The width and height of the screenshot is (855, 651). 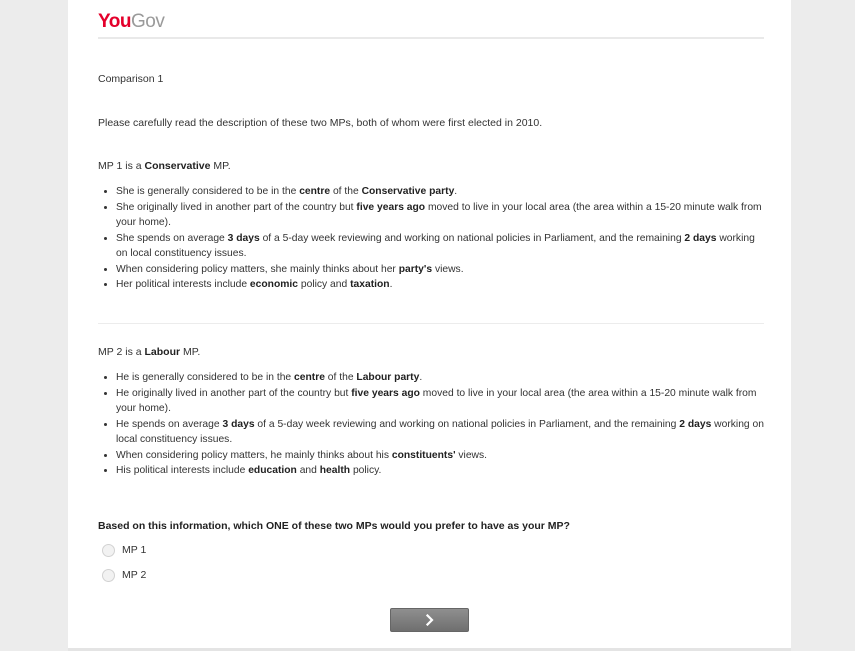 I want to click on emphasis-text: party's, so click(x=415, y=269).